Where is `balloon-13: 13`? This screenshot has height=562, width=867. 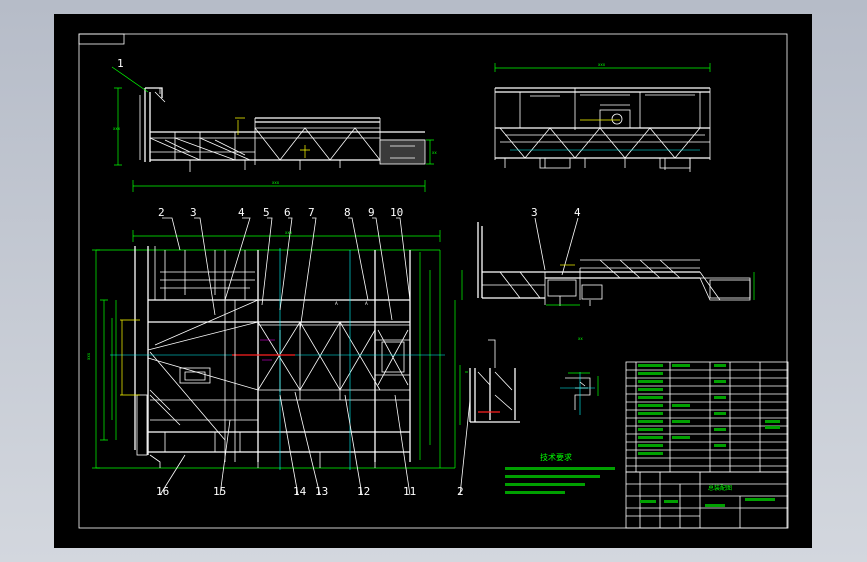
balloon-13: 13 is located at coordinates (321, 491).